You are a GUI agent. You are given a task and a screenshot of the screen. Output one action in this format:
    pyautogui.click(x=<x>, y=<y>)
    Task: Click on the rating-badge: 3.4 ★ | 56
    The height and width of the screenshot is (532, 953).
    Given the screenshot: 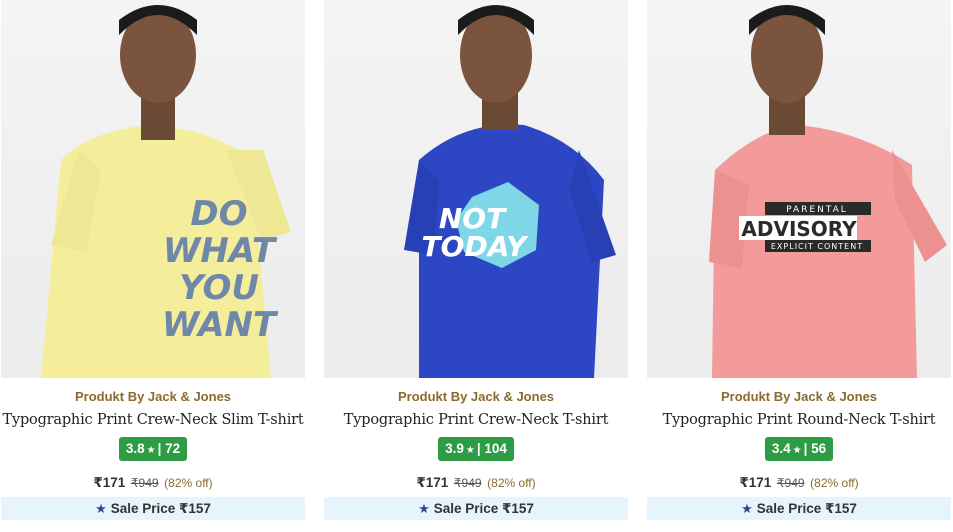 What is the action you would take?
    pyautogui.click(x=799, y=449)
    